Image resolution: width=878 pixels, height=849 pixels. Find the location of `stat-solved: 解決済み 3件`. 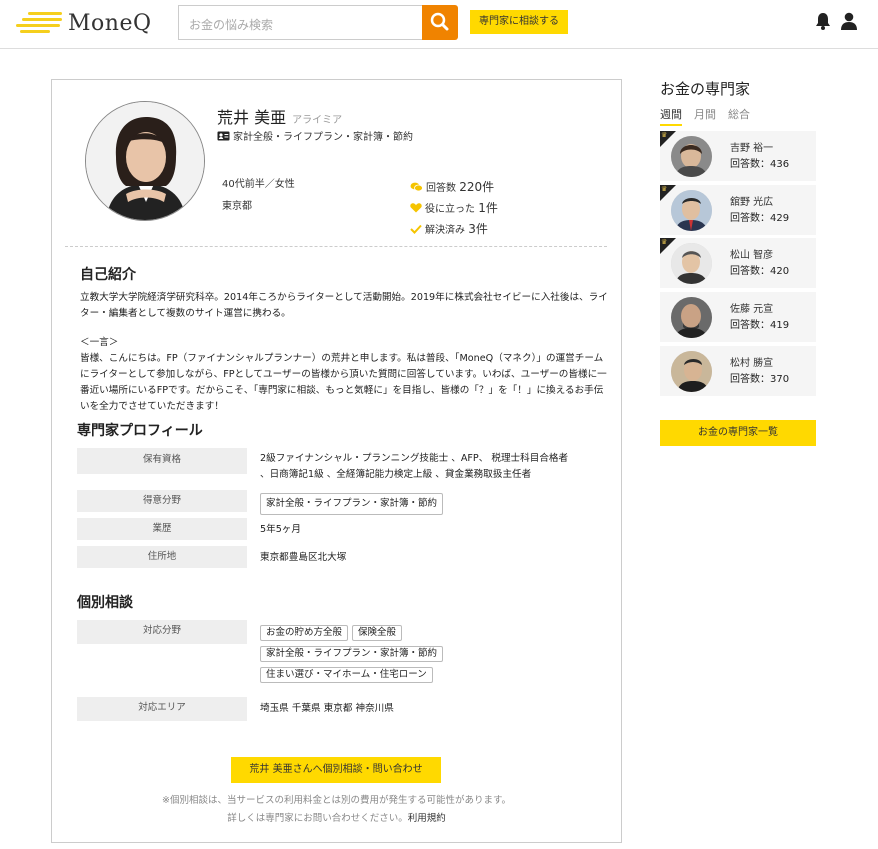

stat-solved: 解決済み 3件 is located at coordinates (449, 228).